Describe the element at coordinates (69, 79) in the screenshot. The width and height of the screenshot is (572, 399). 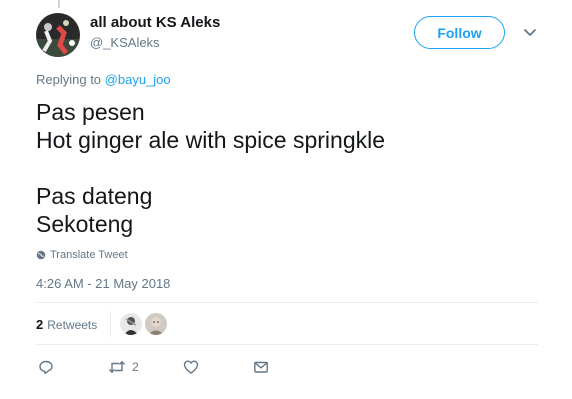
I see `replying-prefix: Replying to` at that location.